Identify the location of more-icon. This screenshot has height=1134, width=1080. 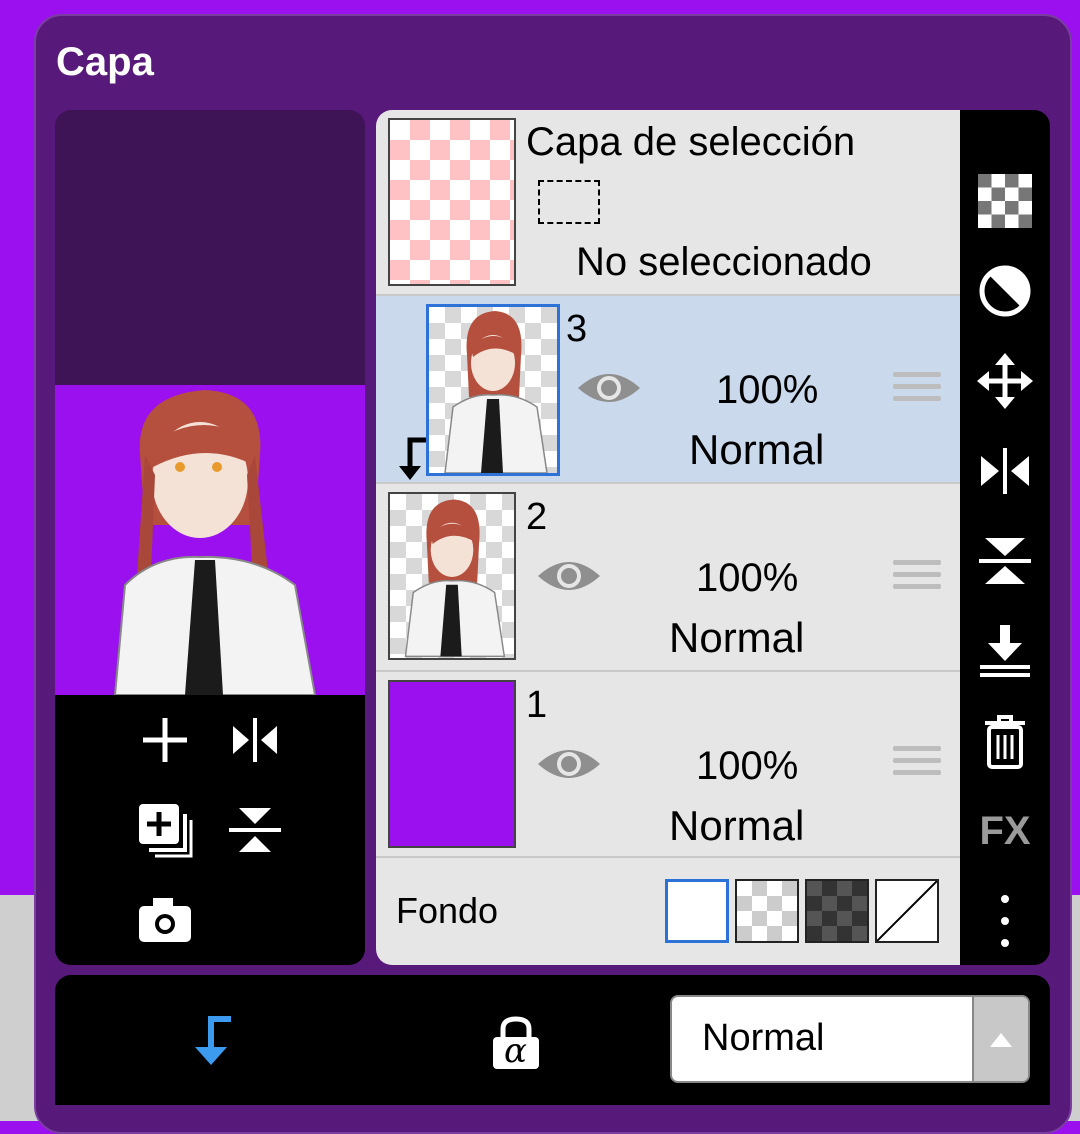
(1005, 921).